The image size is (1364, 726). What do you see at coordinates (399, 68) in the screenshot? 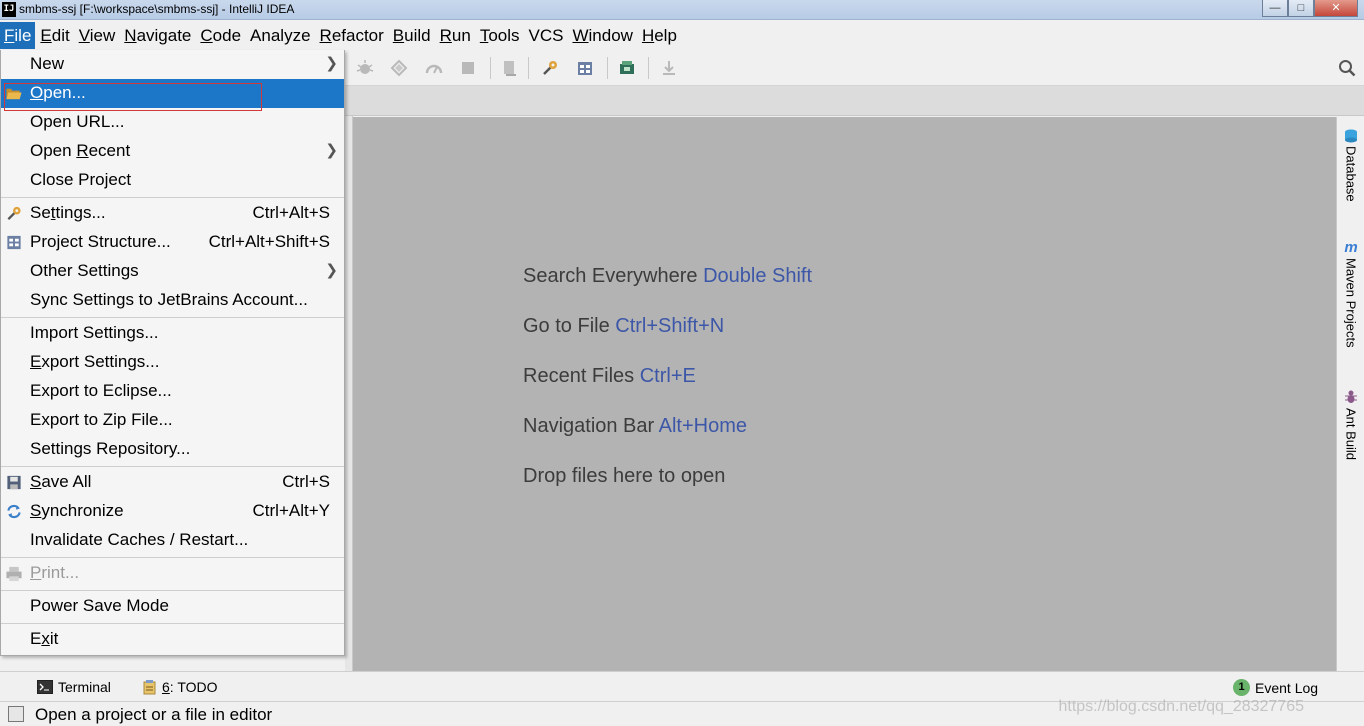
I see `coverage-icon` at bounding box center [399, 68].